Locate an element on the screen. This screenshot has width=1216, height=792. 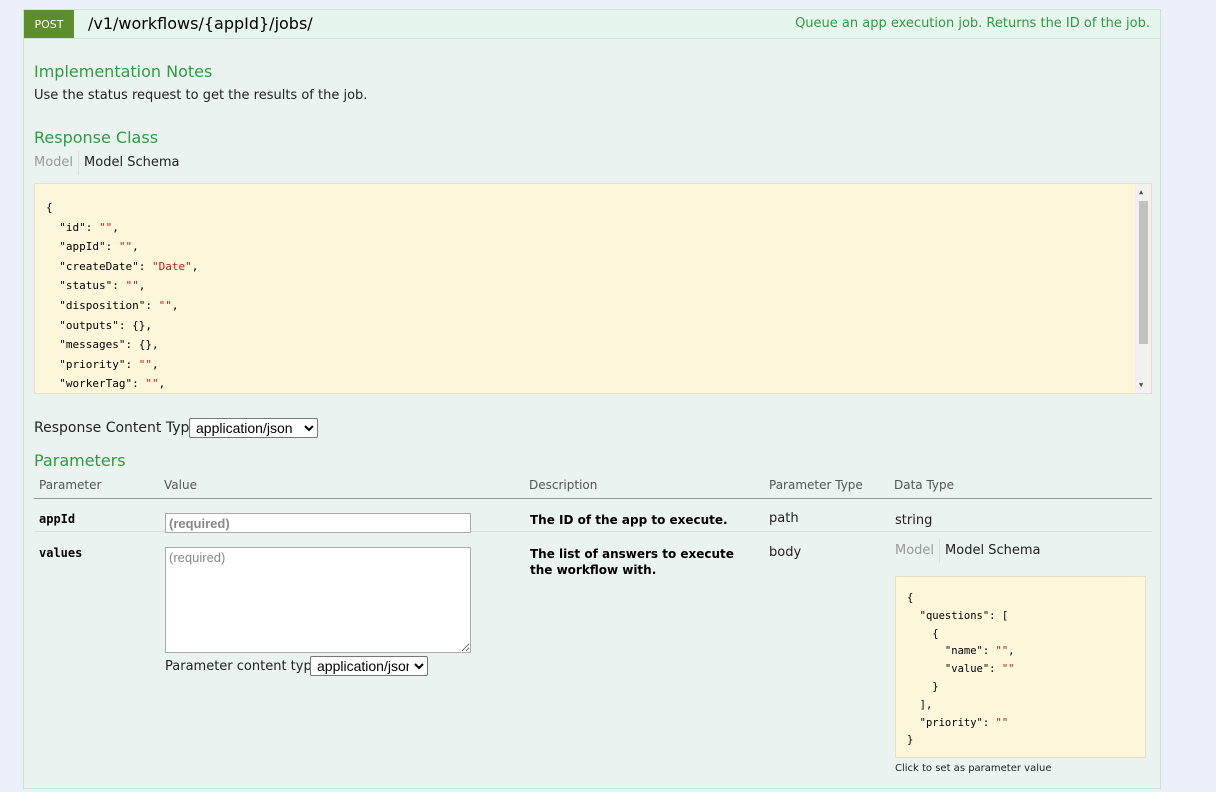
schema-line: "createDate": "Date", is located at coordinates (122, 267).